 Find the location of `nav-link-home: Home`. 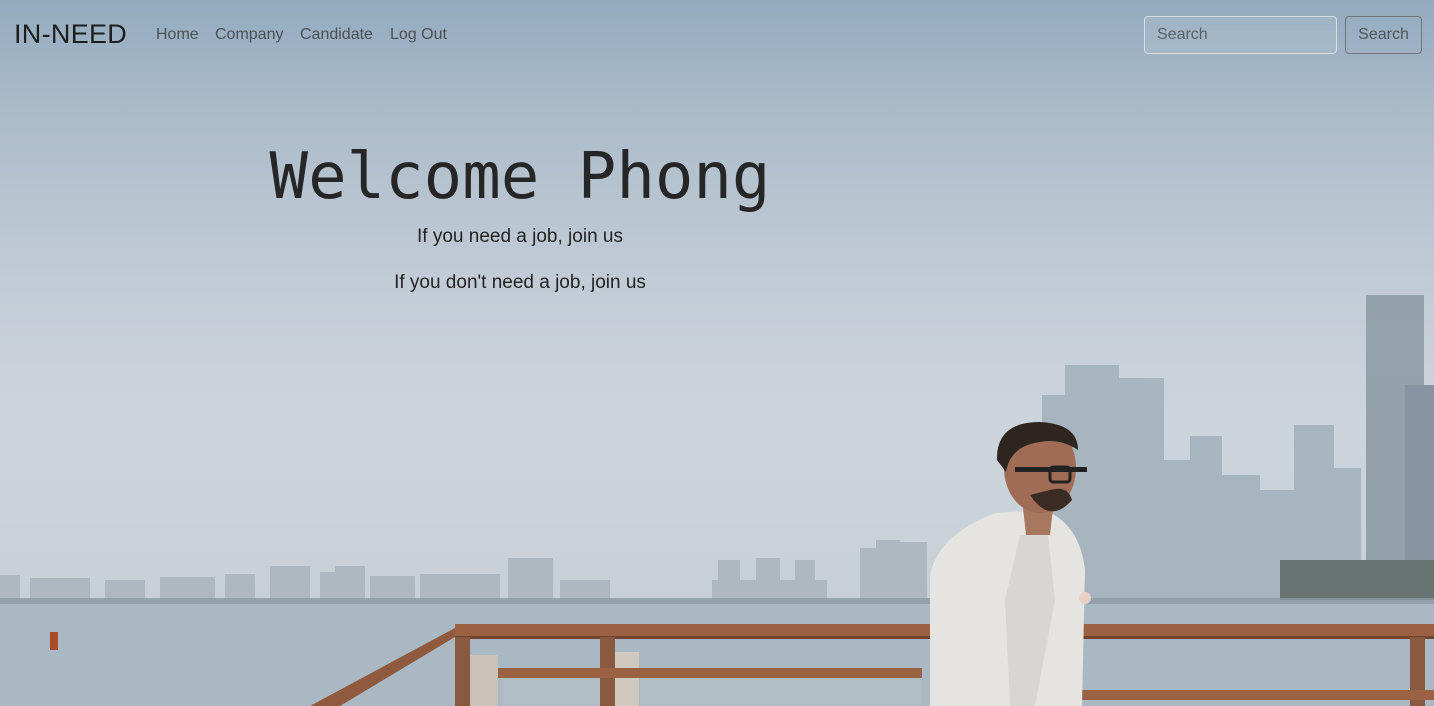

nav-link-home: Home is located at coordinates (177, 35).